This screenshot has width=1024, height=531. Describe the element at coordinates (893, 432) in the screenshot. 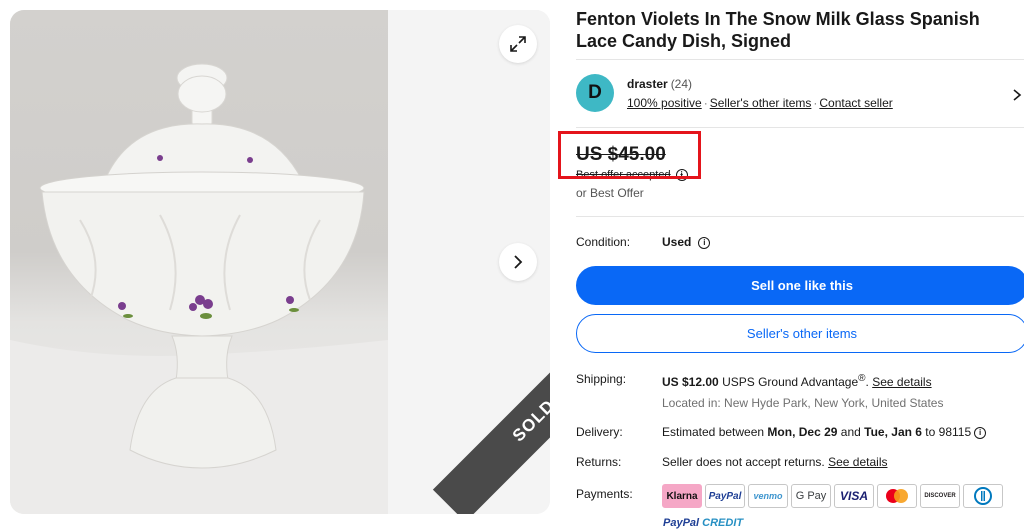

I see `delivery-end-date: Tue, Jan 6` at that location.